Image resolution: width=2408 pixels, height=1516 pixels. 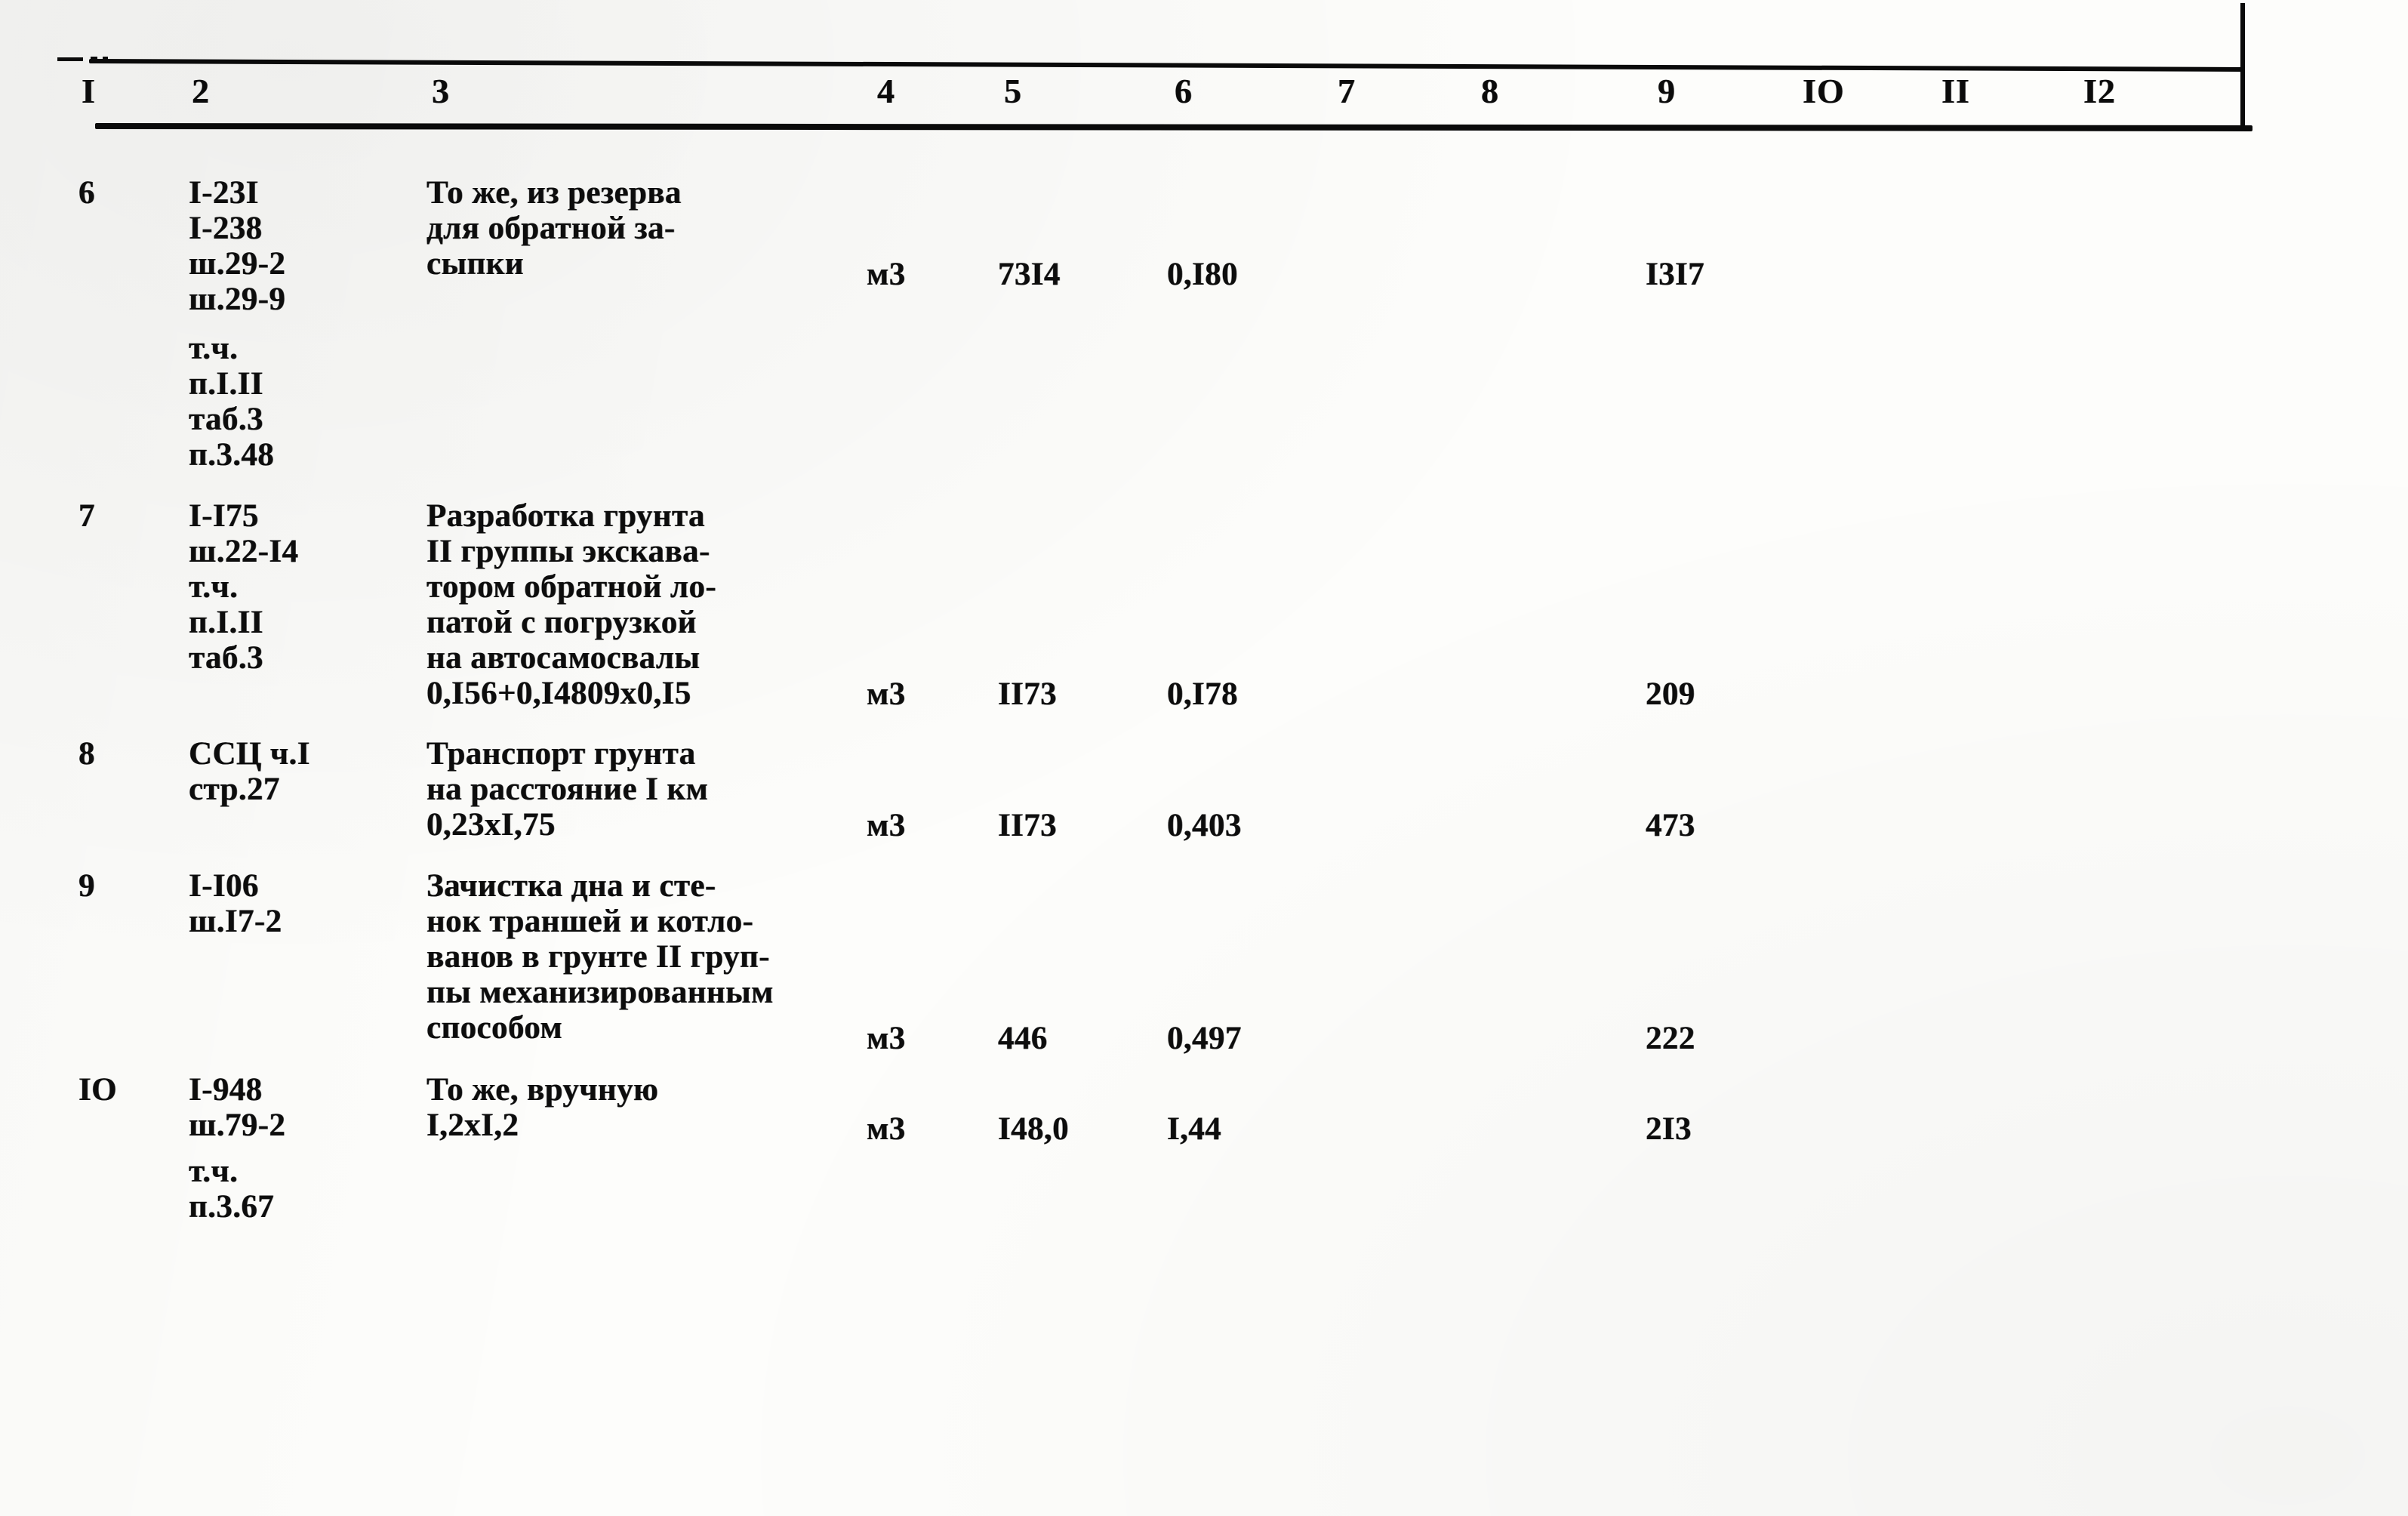 I want to click on margin-stamp: 503-1-33.85 УП(I) - I3 -, so click(x=2336, y=415).